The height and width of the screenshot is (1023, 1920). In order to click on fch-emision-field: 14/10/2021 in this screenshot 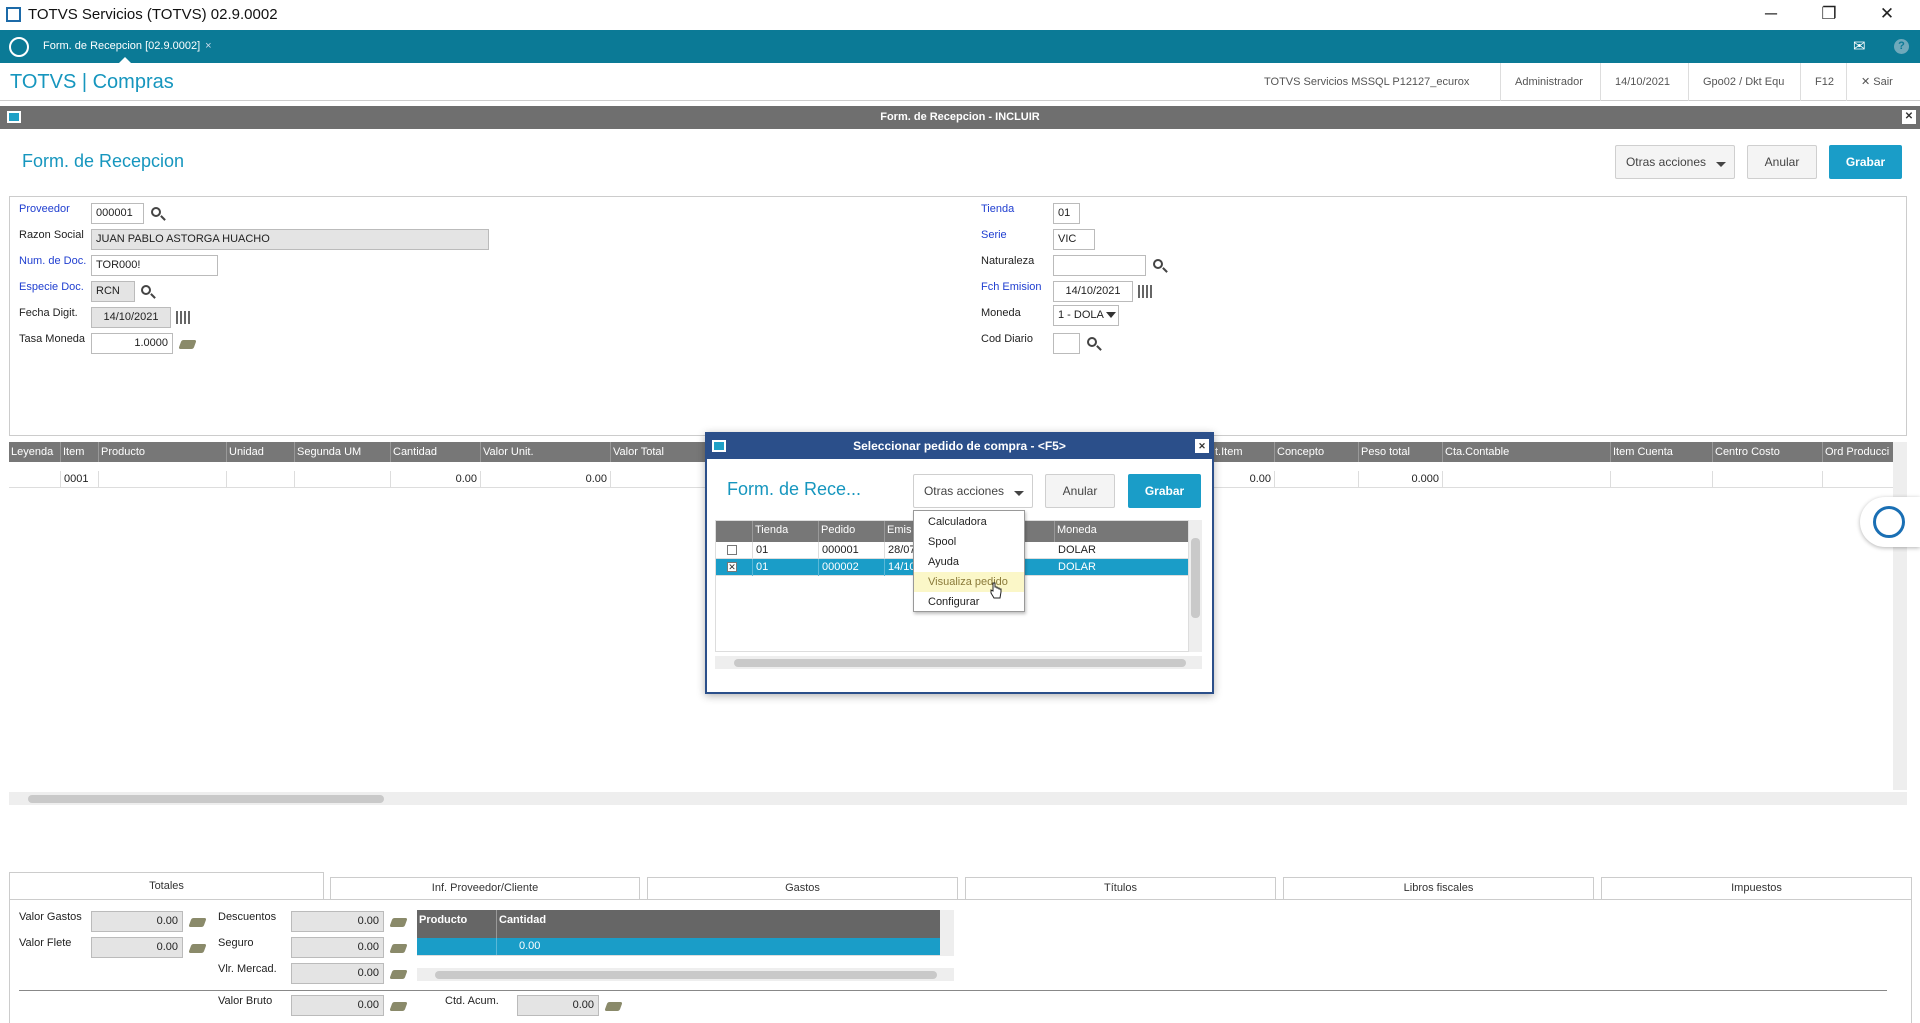, I will do `click(1093, 291)`.